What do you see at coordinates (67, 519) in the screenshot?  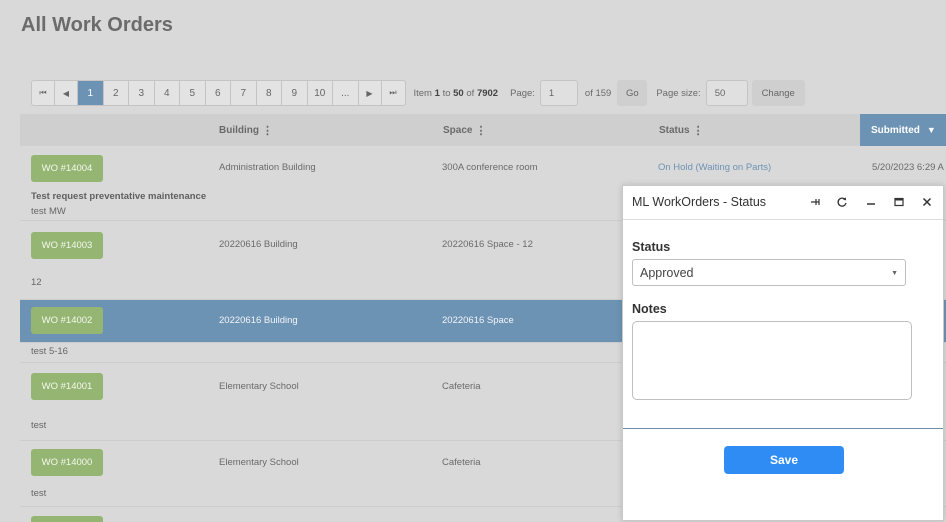 I see `work-order-badge` at bounding box center [67, 519].